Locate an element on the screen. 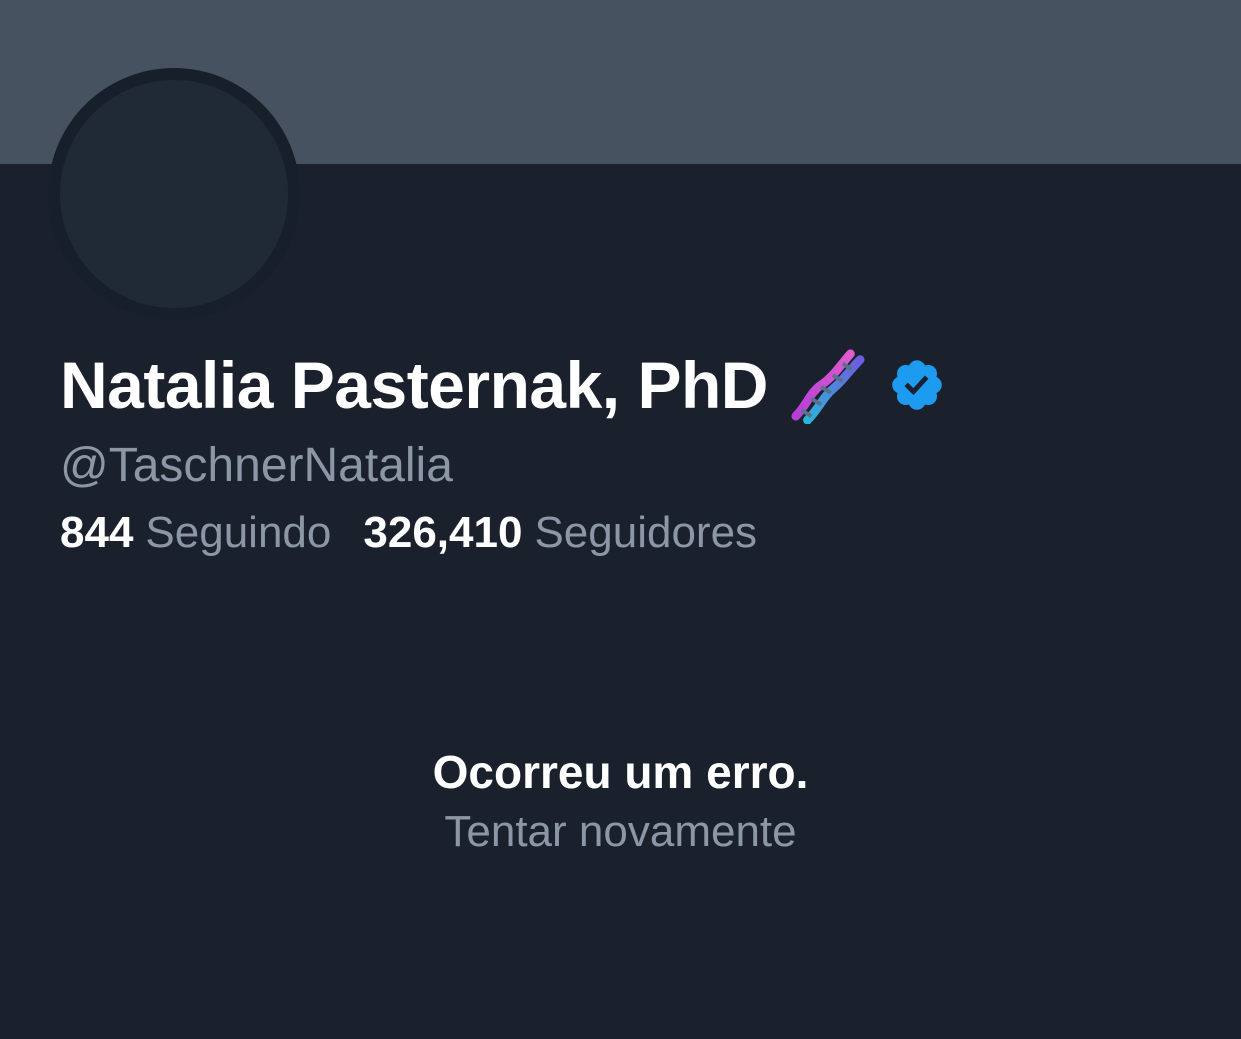  error-message: Ocorreu um erro. Tentar novamente is located at coordinates (620, 802).